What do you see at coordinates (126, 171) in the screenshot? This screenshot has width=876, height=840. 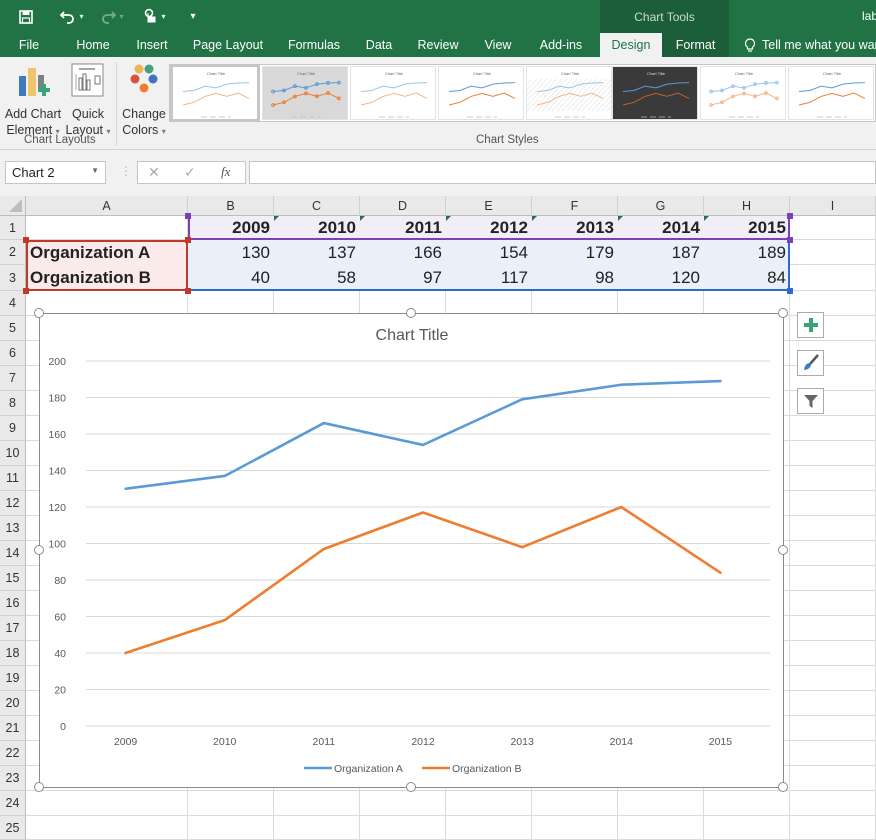 I see `formula-bar-grip-icon: ⋮` at bounding box center [126, 171].